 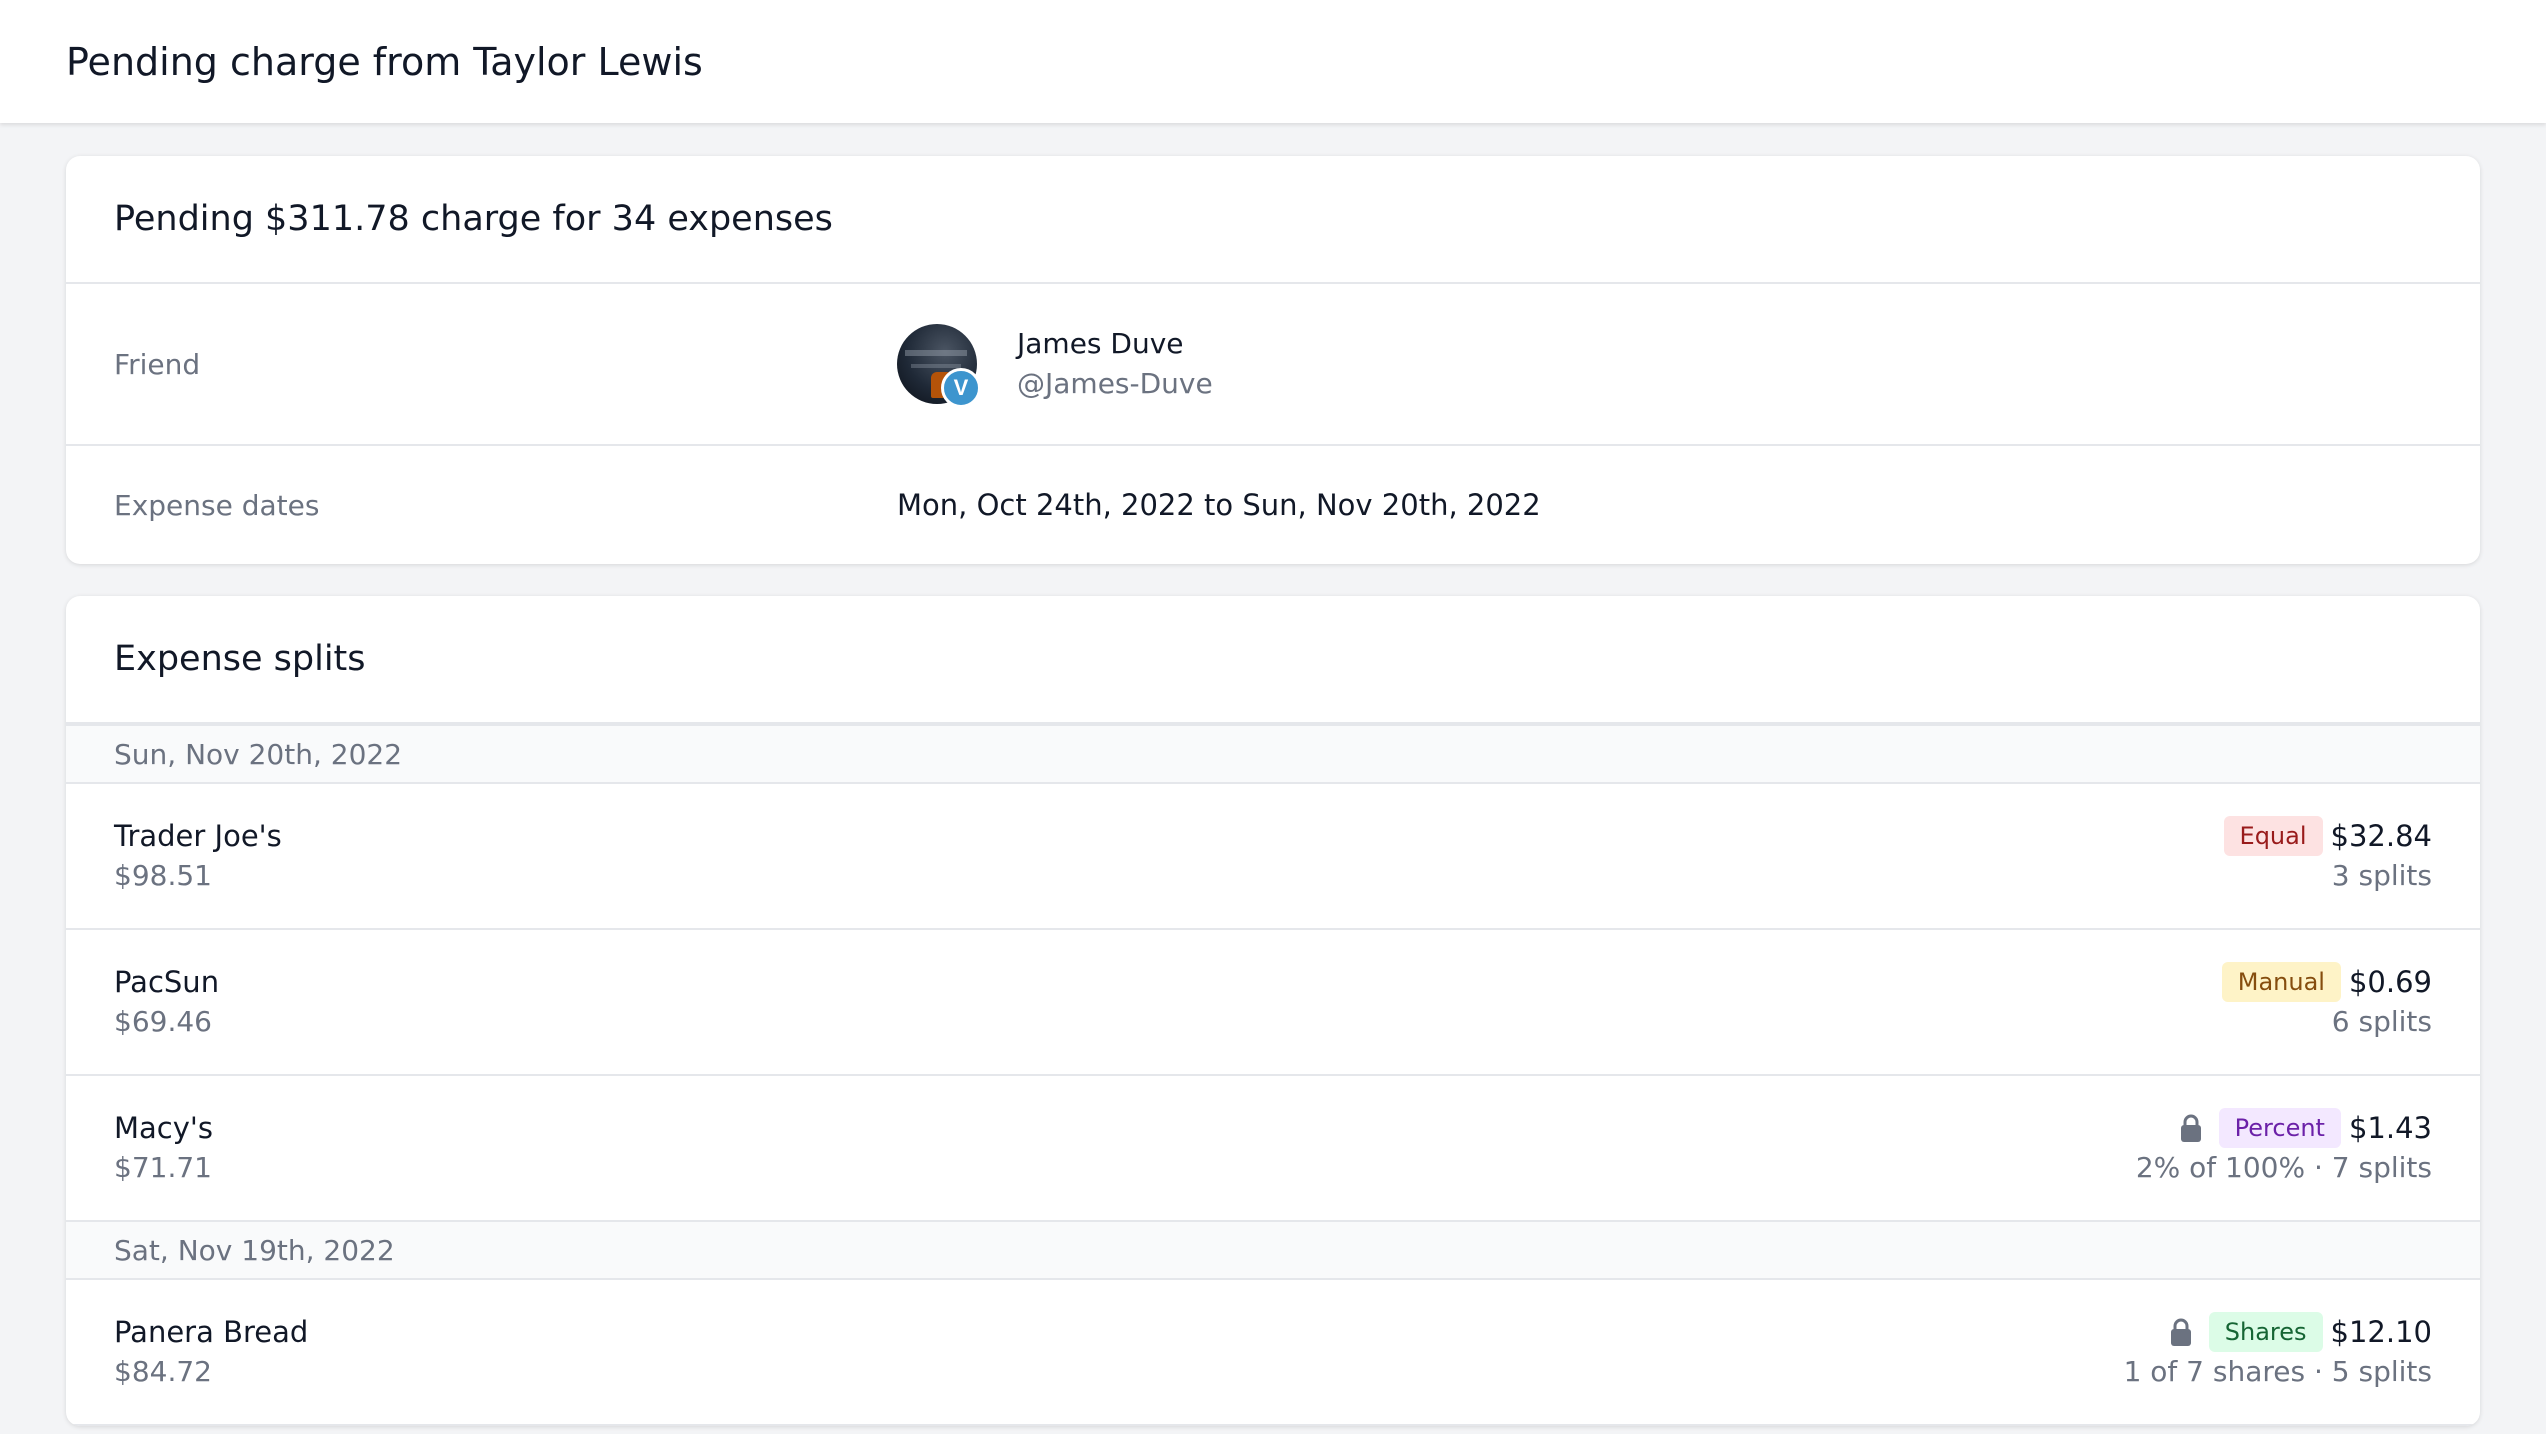 I want to click on expense-left: Panera Bread $84.72, so click(x=211, y=1352).